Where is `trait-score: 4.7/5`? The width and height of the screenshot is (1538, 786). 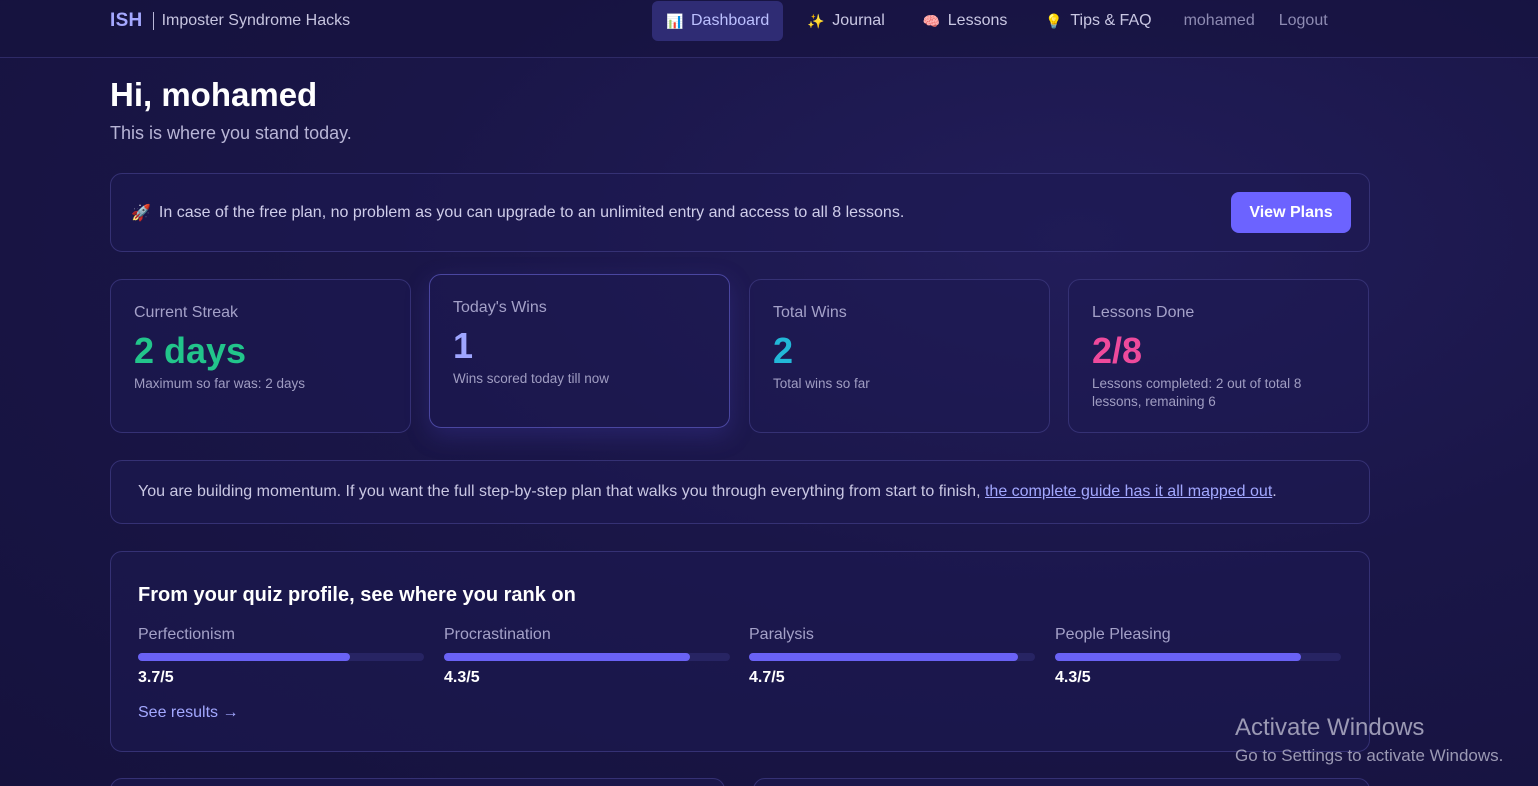 trait-score: 4.7/5 is located at coordinates (767, 677).